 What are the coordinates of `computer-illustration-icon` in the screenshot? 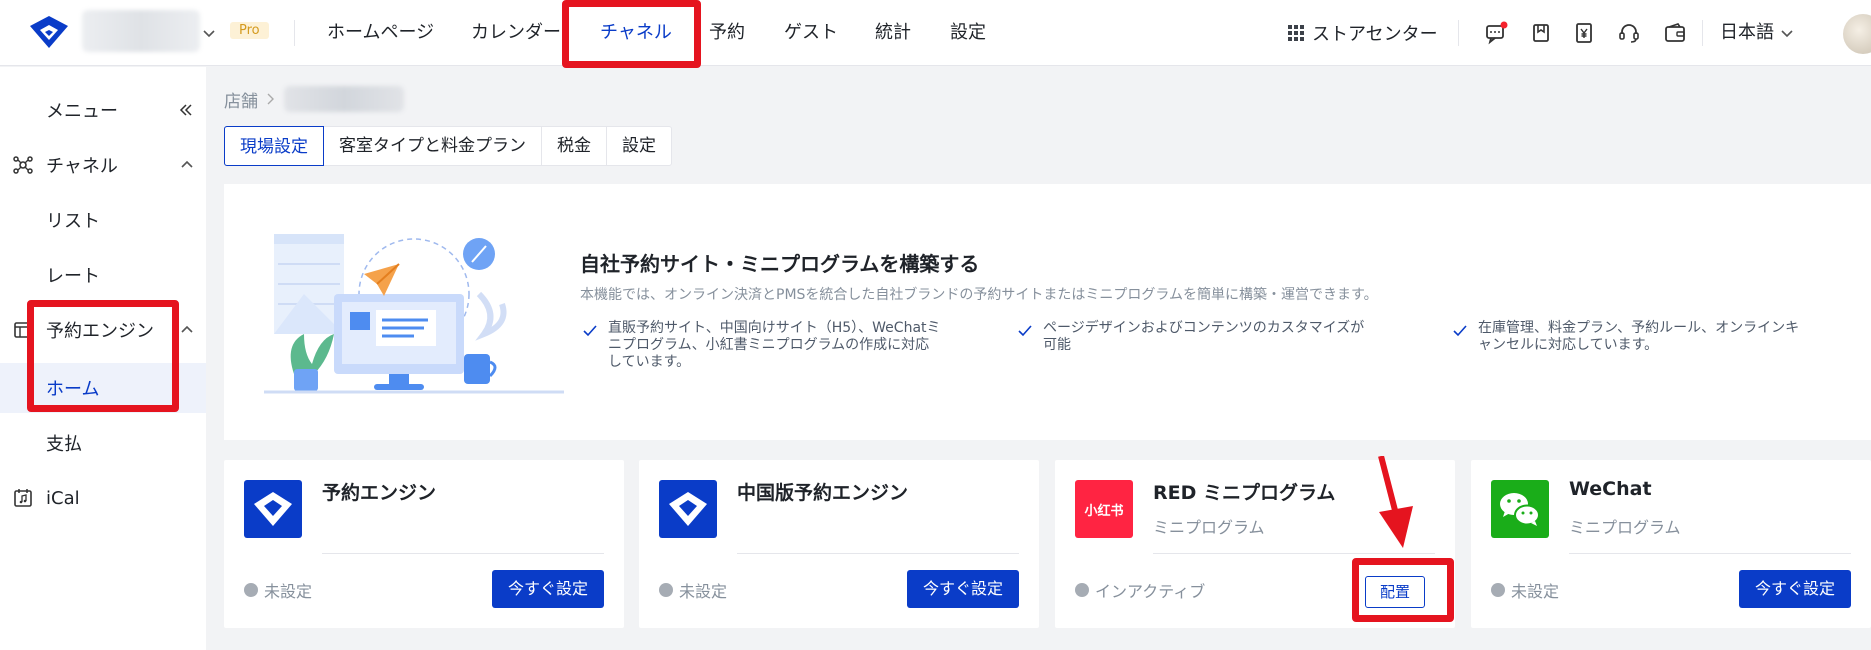 It's located at (414, 314).